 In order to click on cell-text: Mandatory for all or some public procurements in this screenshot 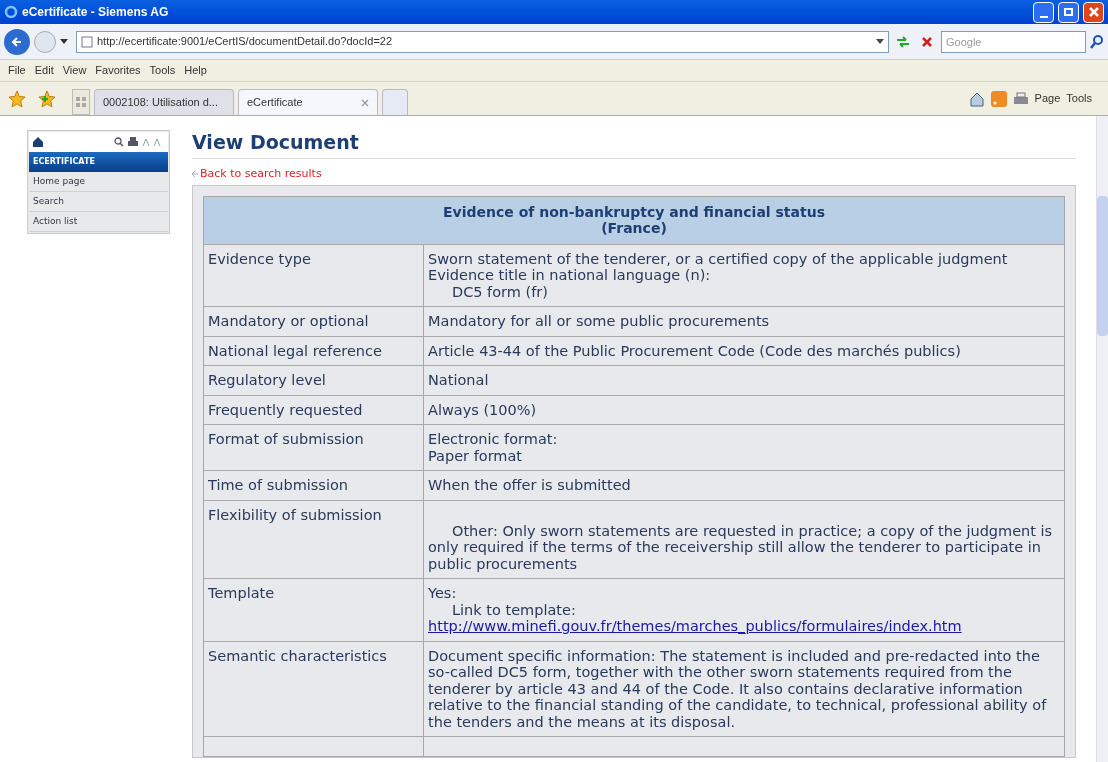, I will do `click(599, 321)`.